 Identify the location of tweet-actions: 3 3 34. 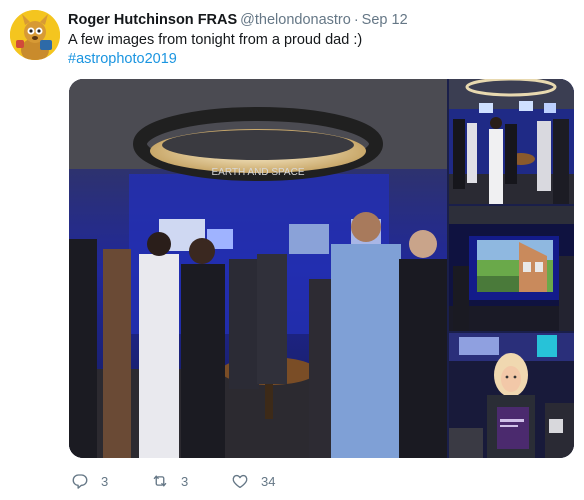
(269, 481).